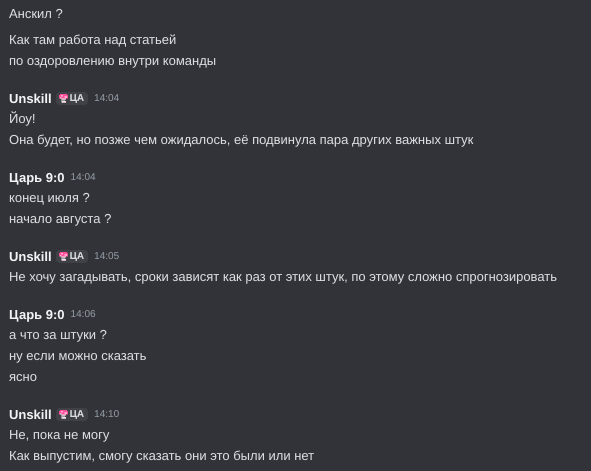 The width and height of the screenshot is (591, 471). What do you see at coordinates (107, 414) in the screenshot?
I see `timestamp: 14:10` at bounding box center [107, 414].